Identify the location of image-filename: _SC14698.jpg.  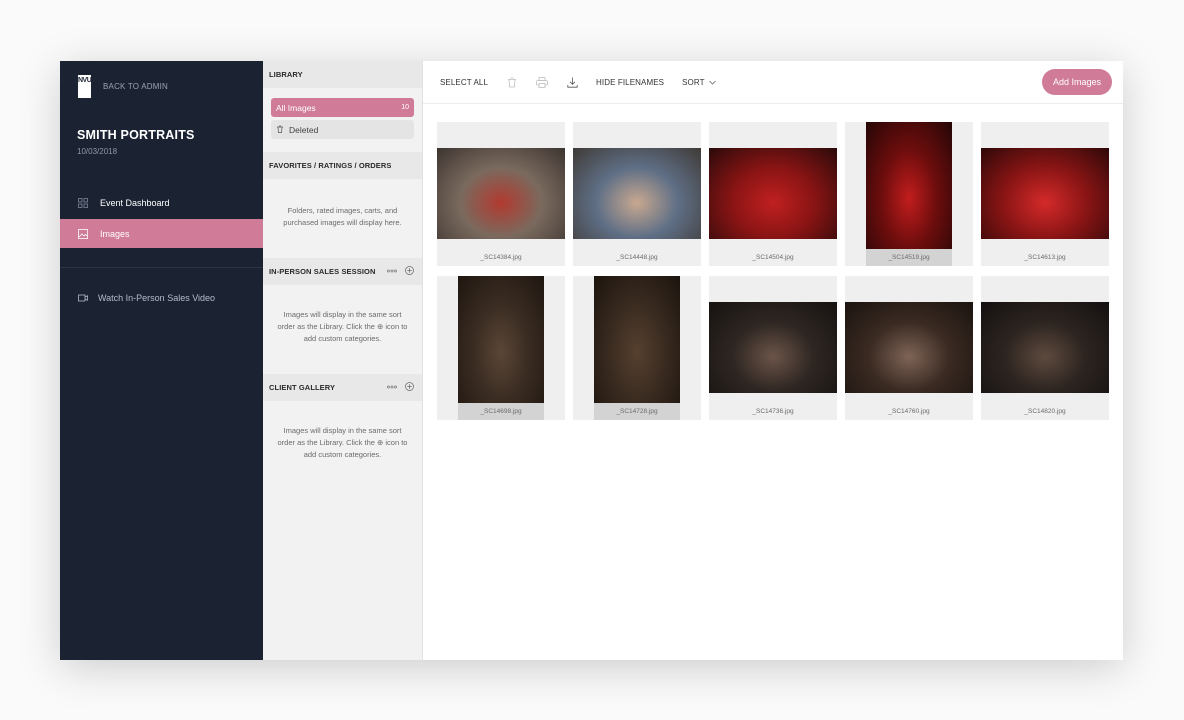
(501, 411).